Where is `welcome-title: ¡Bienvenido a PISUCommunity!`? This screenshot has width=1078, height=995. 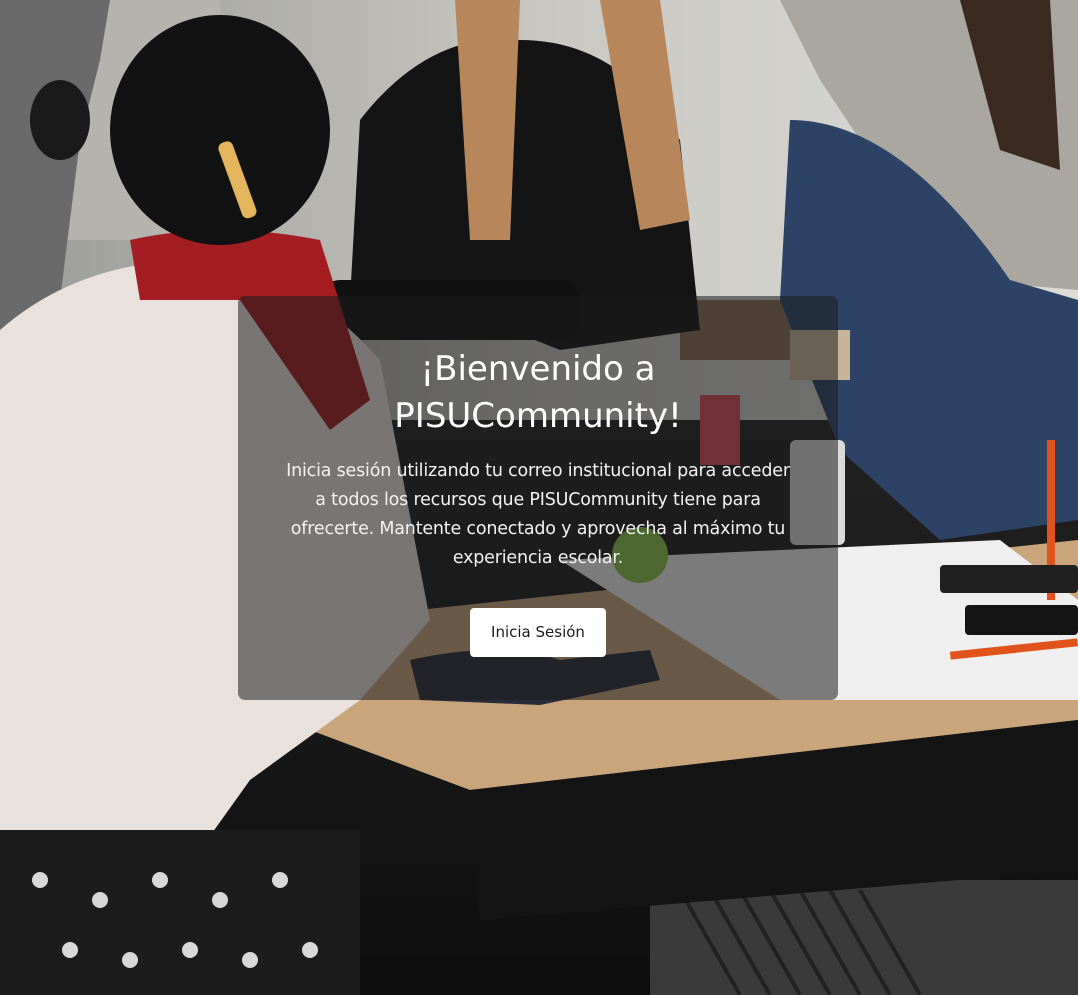 welcome-title: ¡Bienvenido a PISUCommunity! is located at coordinates (538, 393).